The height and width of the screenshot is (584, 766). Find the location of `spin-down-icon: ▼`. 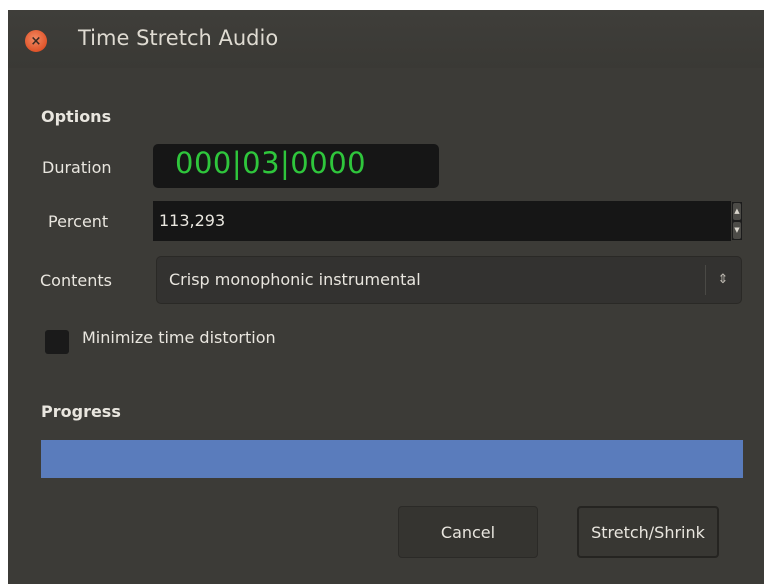

spin-down-icon: ▼ is located at coordinates (737, 230).